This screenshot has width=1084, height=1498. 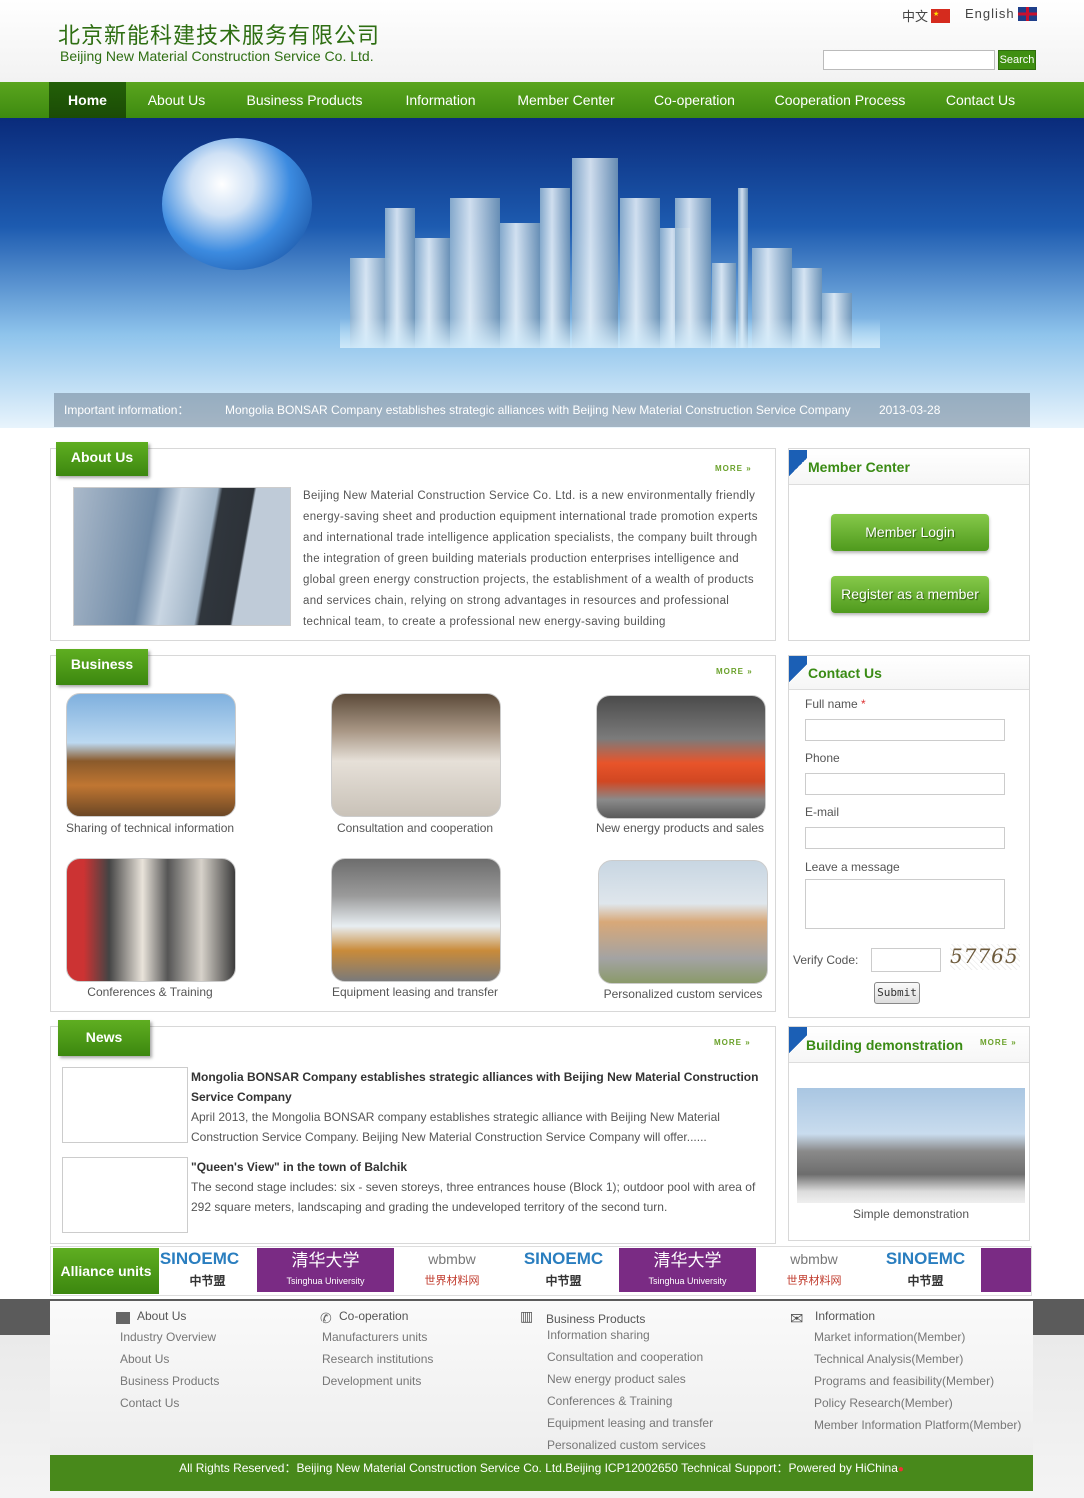 I want to click on business-image-consultation, so click(x=416, y=755).